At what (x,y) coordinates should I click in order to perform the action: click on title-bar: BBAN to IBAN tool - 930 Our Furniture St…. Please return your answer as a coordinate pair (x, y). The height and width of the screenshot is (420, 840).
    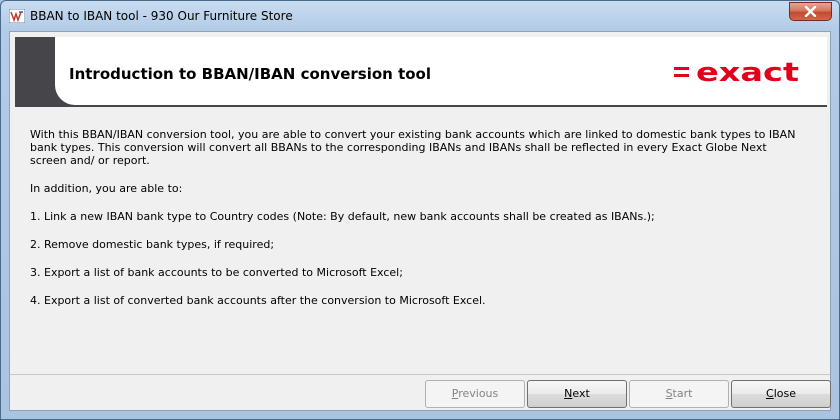
    Looking at the image, I should click on (420, 16).